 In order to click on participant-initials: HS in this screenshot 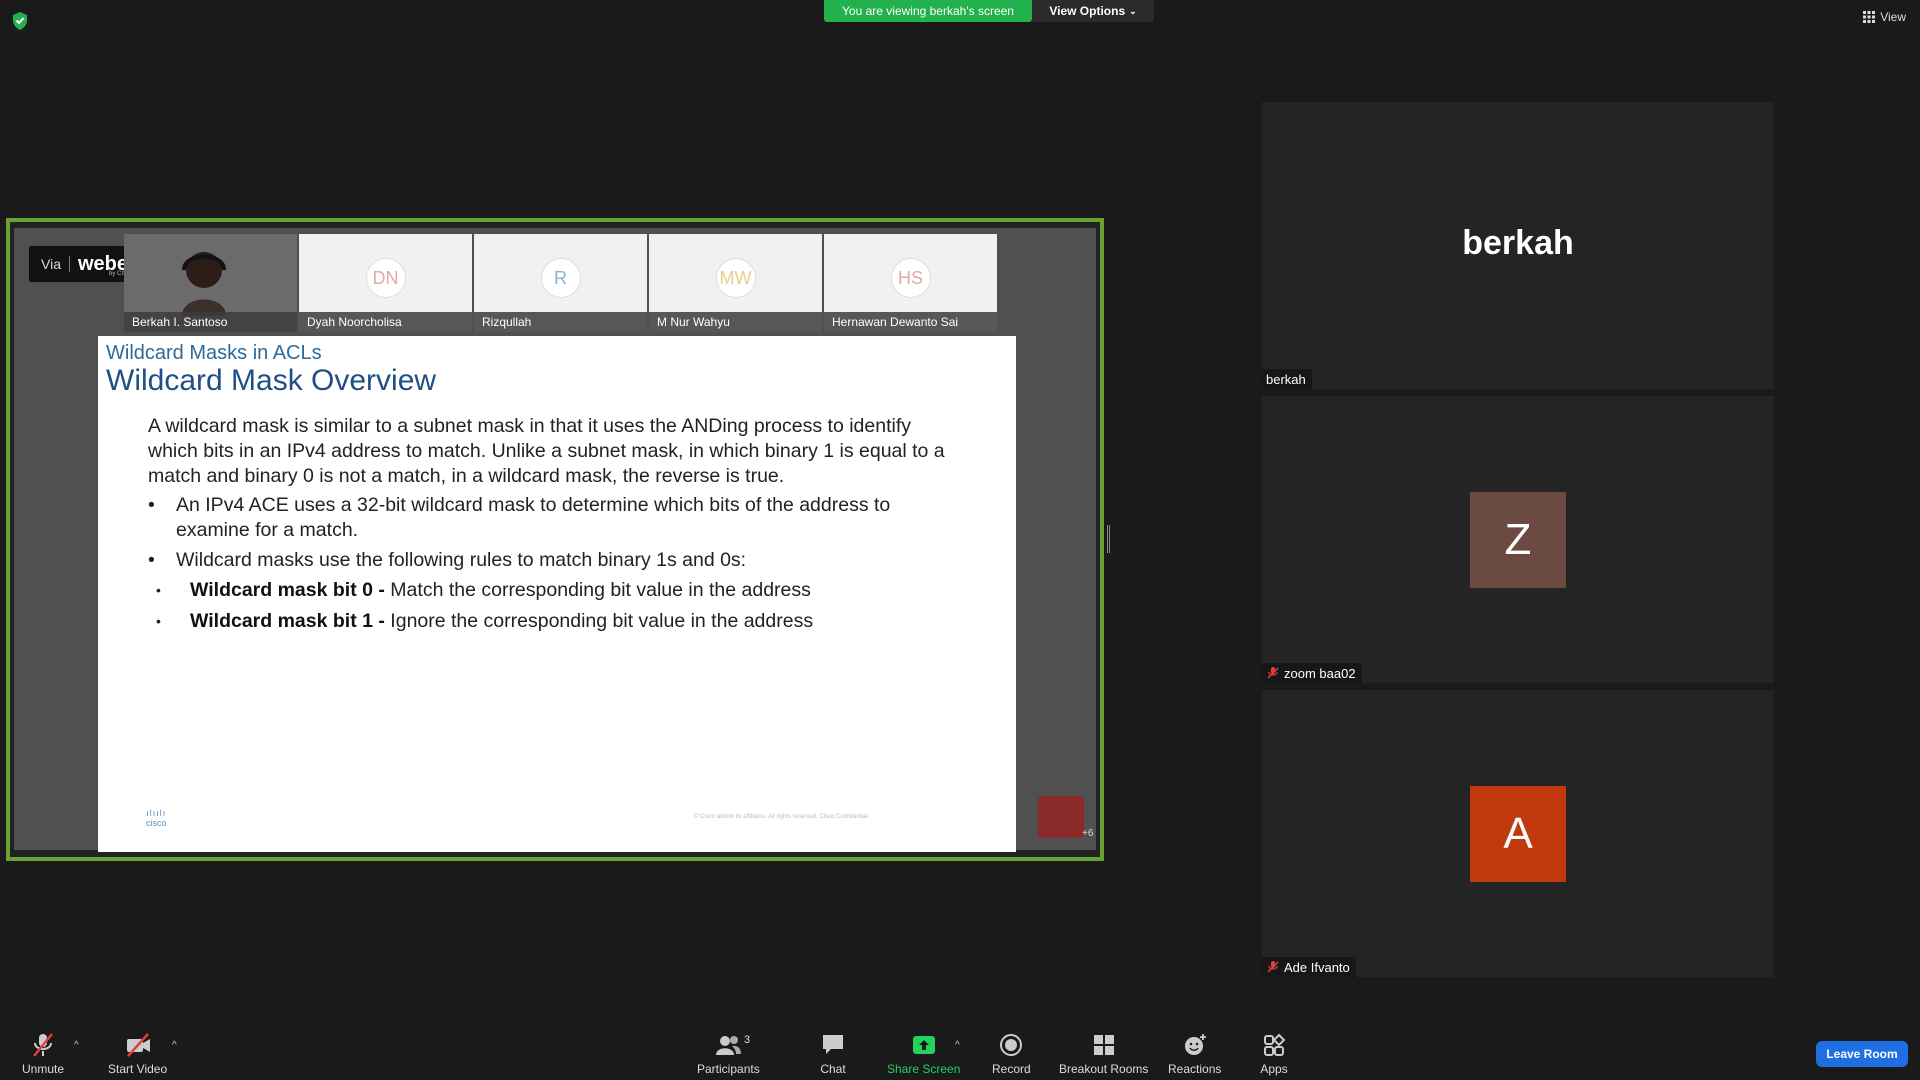, I will do `click(910, 278)`.